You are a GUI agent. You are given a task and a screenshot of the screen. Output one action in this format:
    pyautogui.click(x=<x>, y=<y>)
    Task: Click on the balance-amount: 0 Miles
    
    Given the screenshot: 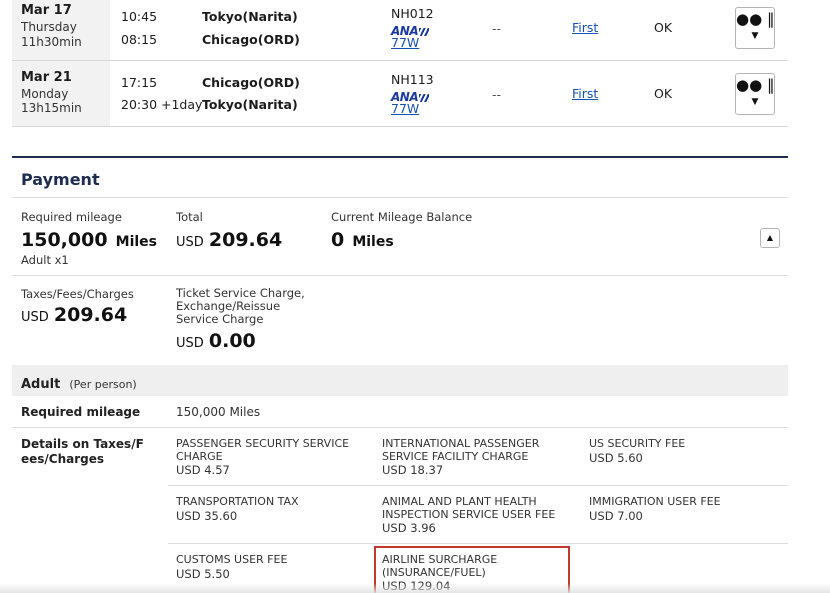 What is the action you would take?
    pyautogui.click(x=362, y=240)
    